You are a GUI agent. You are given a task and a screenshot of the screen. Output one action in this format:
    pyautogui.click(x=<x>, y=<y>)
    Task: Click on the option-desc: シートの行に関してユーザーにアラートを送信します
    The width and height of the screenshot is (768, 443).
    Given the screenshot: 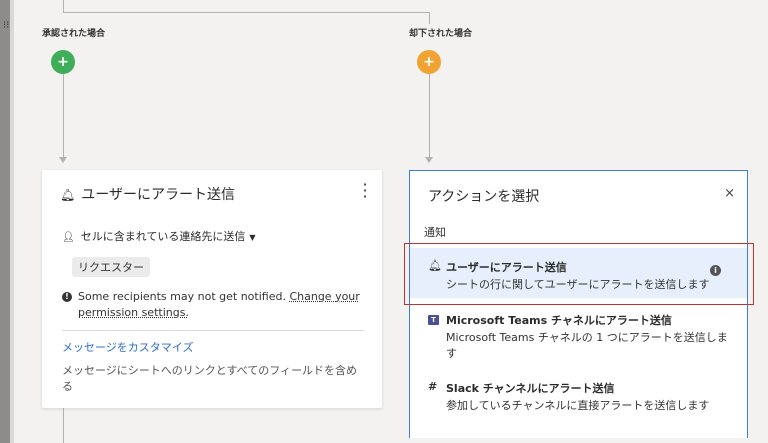 What is the action you would take?
    pyautogui.click(x=578, y=284)
    